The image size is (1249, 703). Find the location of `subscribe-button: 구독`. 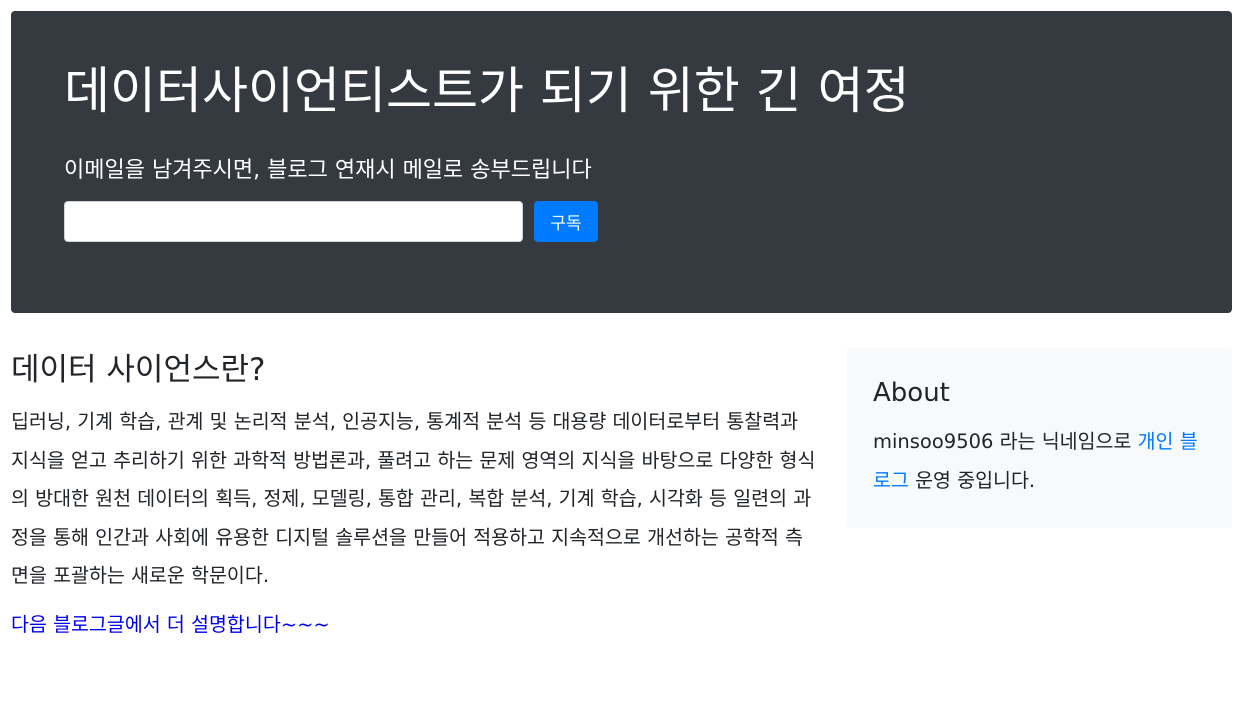

subscribe-button: 구독 is located at coordinates (566, 221).